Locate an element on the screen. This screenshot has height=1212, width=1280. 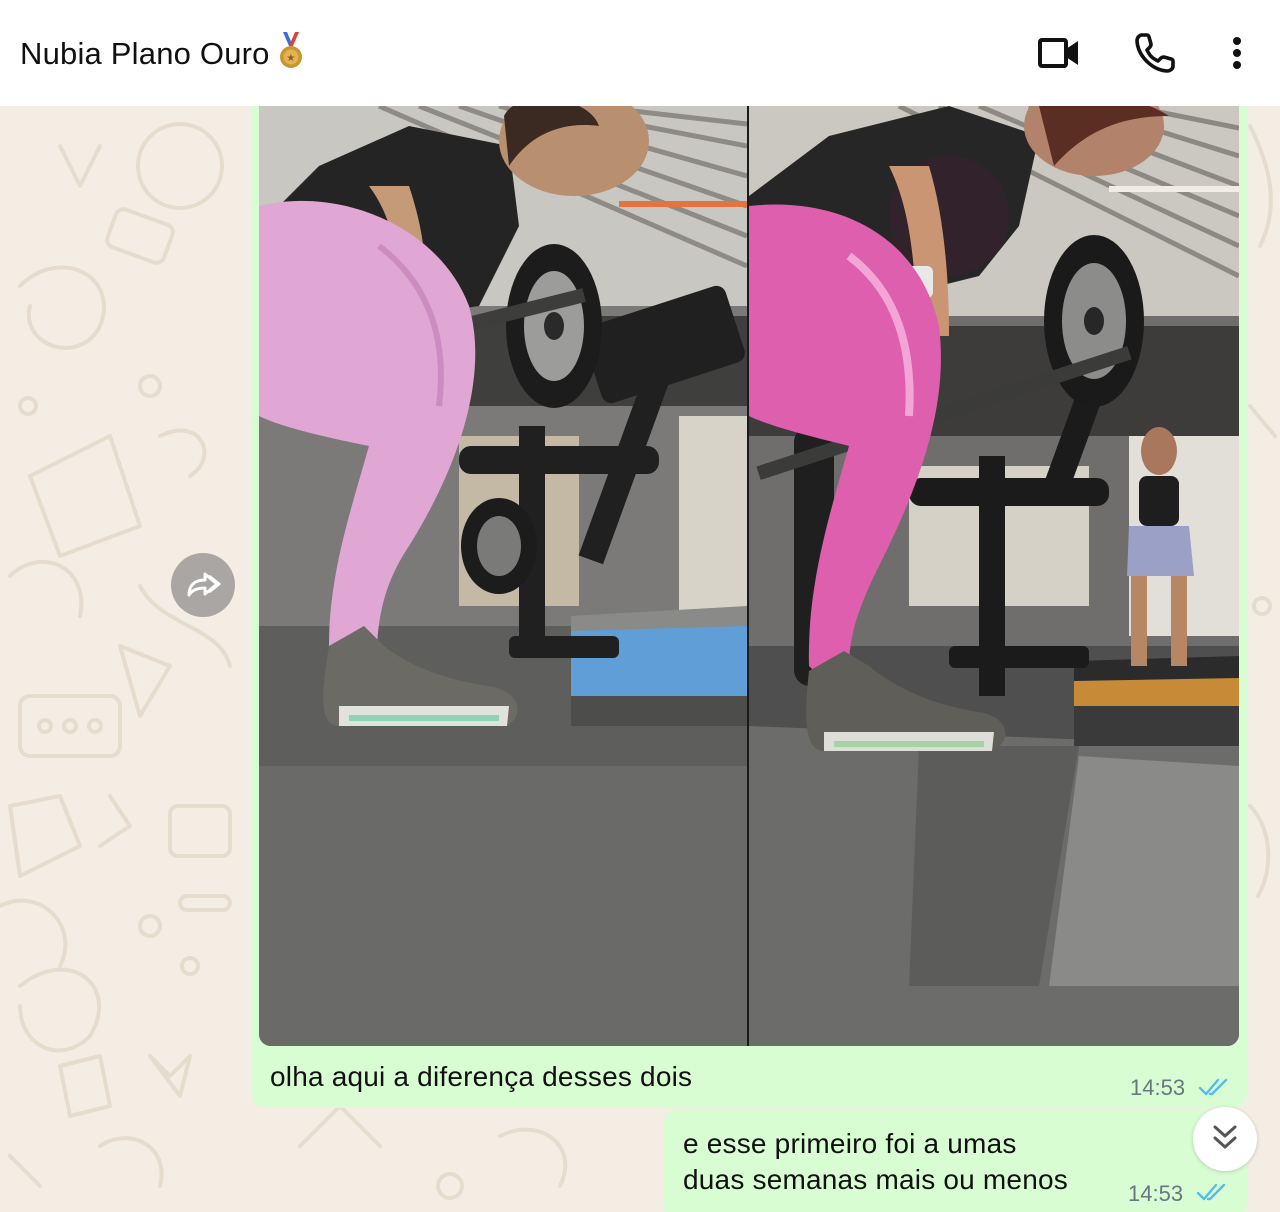
contact-title: Nubia Plano Ouro ★ is located at coordinates (162, 52).